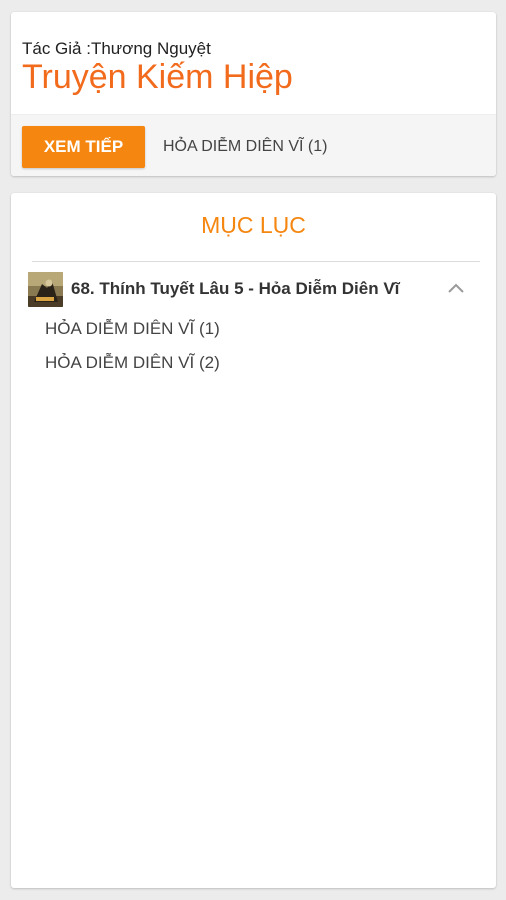 The height and width of the screenshot is (900, 506). I want to click on chapter-list-item: HỎA DIỄM DIÊN VĨ (1), so click(132, 329).